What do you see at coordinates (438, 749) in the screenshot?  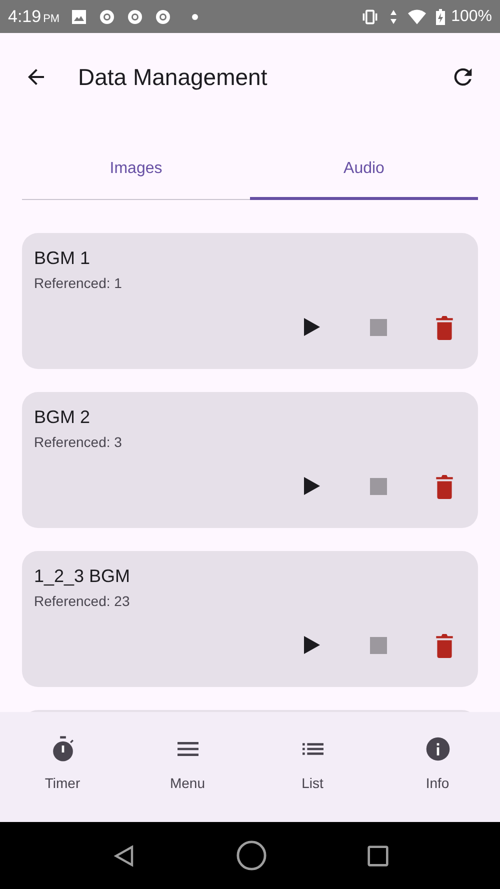 I see `info-icon` at bounding box center [438, 749].